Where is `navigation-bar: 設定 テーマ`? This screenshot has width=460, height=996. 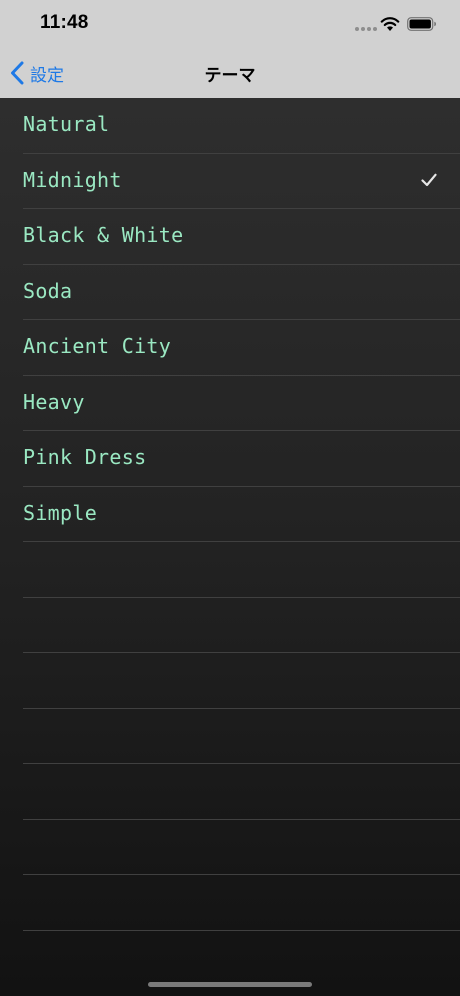
navigation-bar: 設定 テーマ is located at coordinates (230, 73).